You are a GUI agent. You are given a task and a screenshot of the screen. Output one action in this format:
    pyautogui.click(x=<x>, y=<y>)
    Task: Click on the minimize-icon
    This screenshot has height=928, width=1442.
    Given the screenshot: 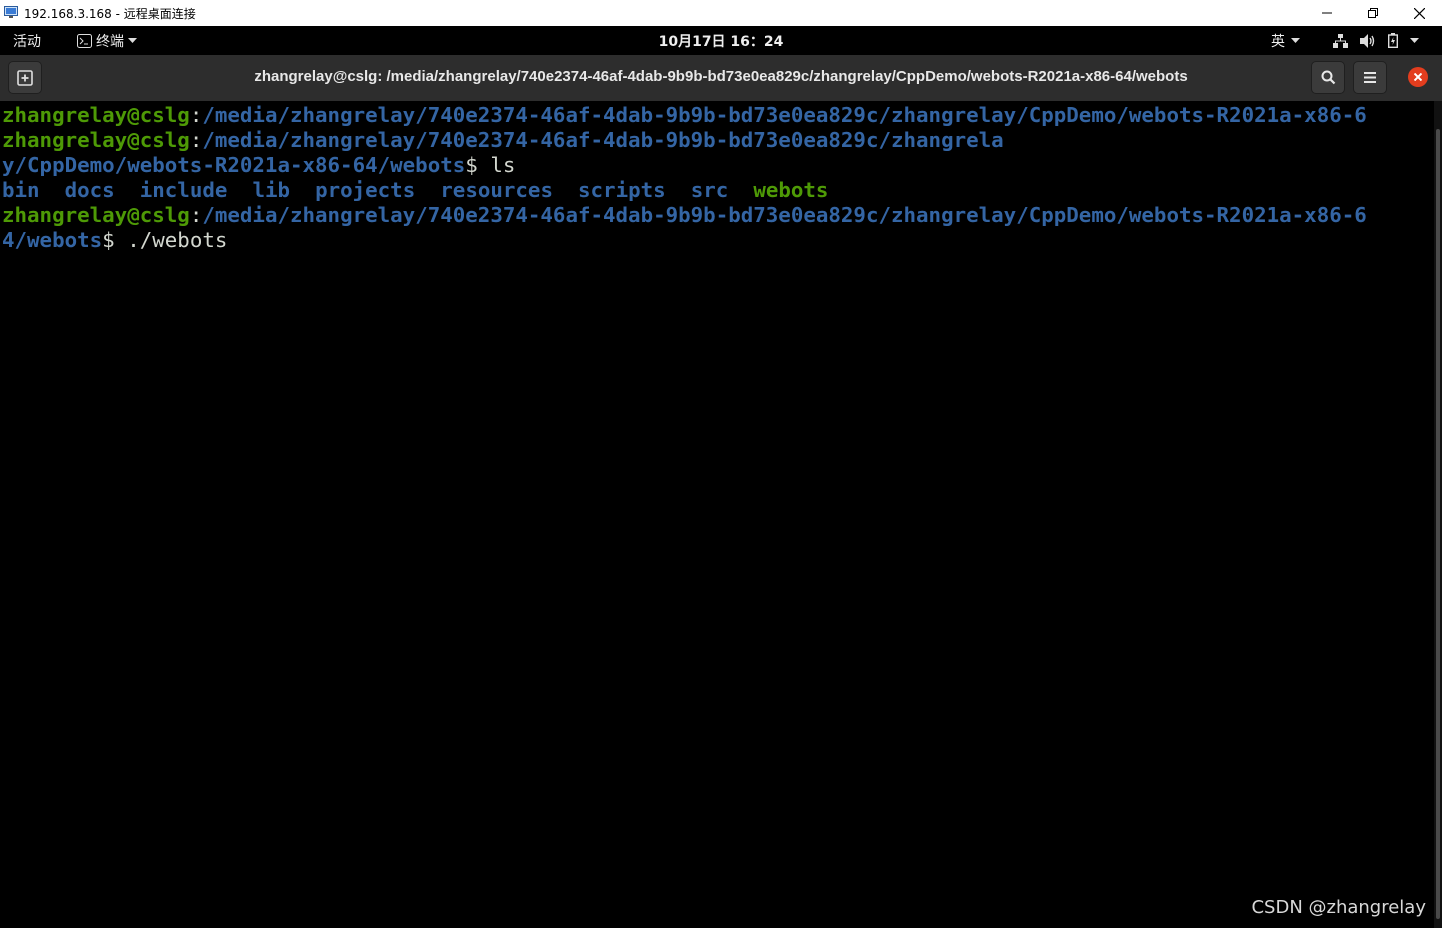 What is the action you would take?
    pyautogui.click(x=1327, y=13)
    